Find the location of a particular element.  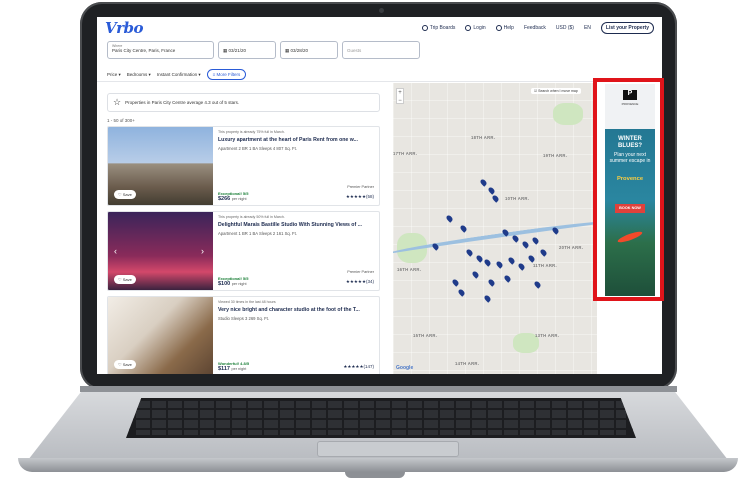

district-label: 19TH ARR. is located at coordinates (555, 155).